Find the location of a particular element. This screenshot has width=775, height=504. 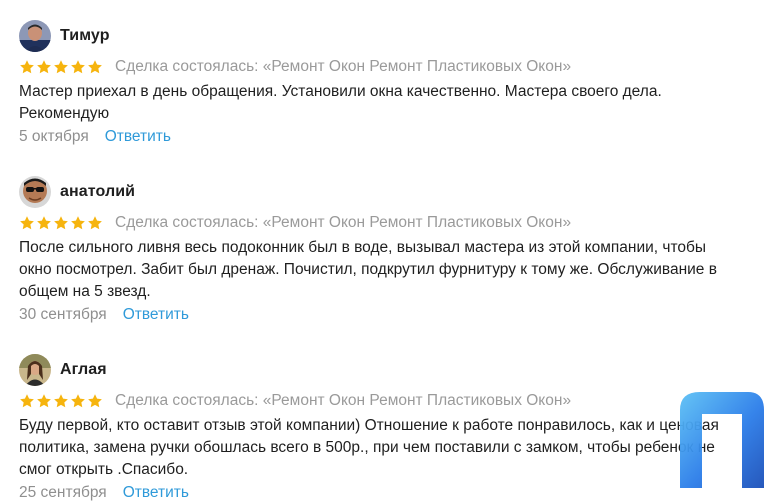

review-footer: 30 сентября Ответить is located at coordinates (389, 315).